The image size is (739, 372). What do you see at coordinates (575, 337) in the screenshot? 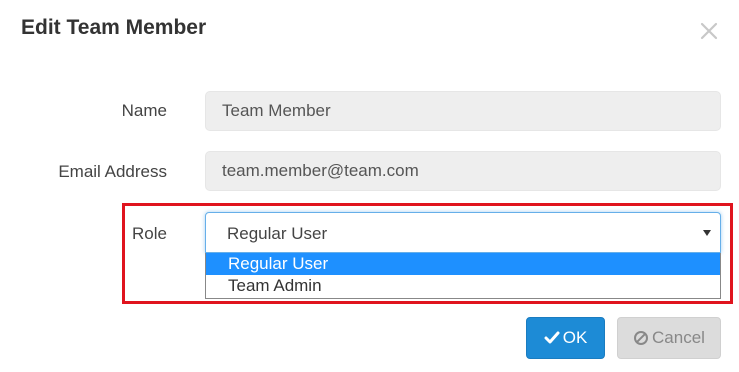
I see `ok-button-label: OK` at bounding box center [575, 337].